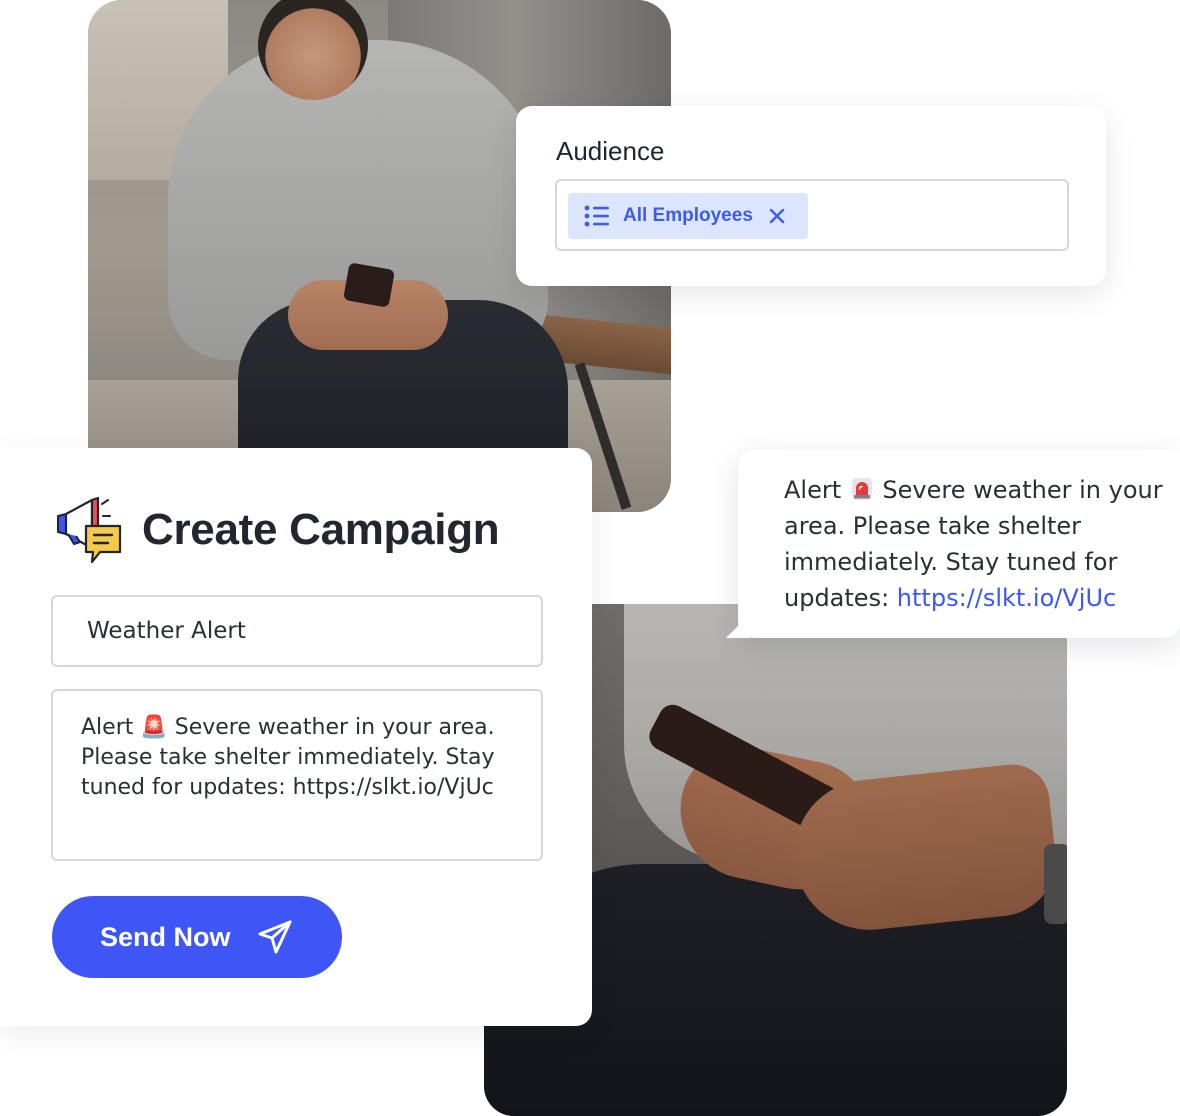 This screenshot has height=1116, width=1180. I want to click on audience-card: Audience All Employees, so click(811, 196).